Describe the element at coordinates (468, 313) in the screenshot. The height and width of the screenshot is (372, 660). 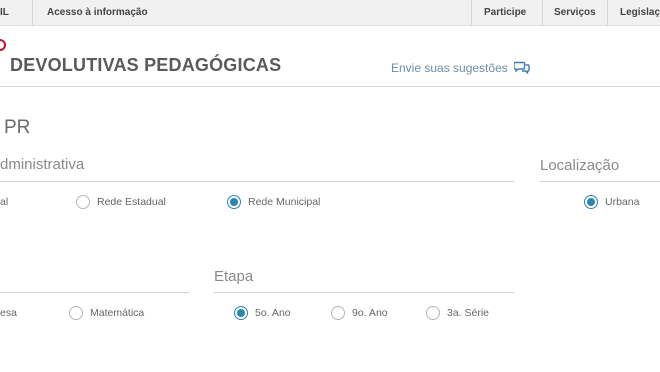
I see `radio-label: 3a. Série` at that location.